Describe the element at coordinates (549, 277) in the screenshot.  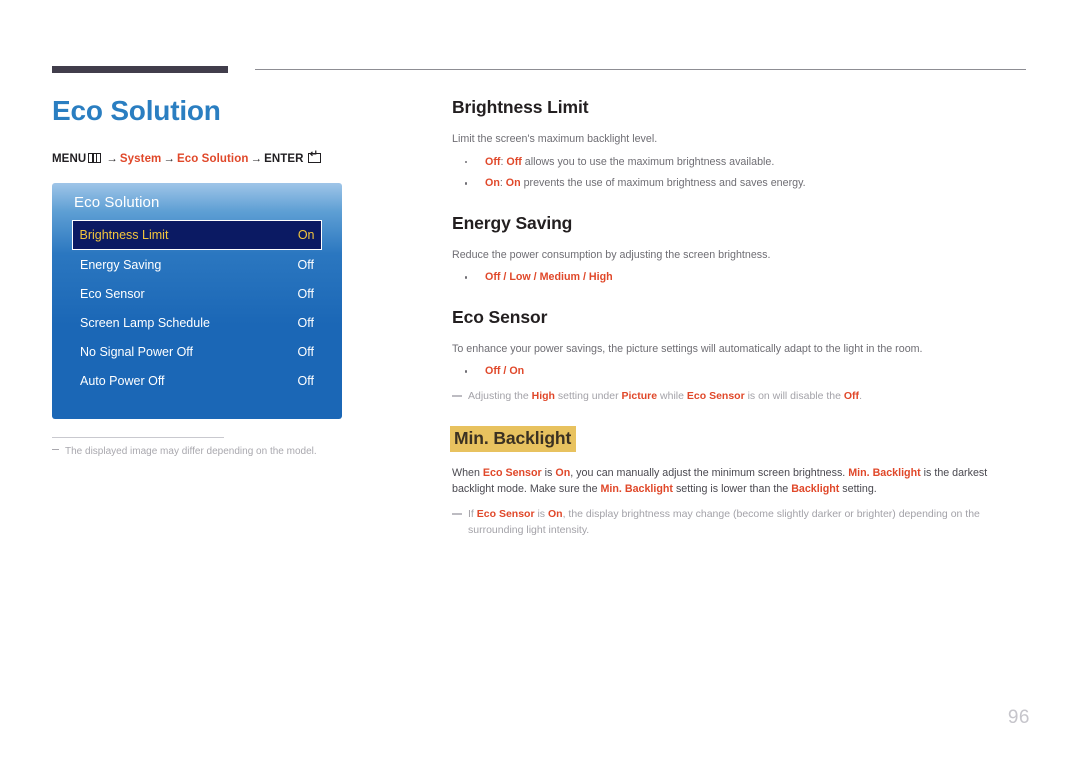
I see `bullet-options-text: Off / Low / Medium / High` at that location.